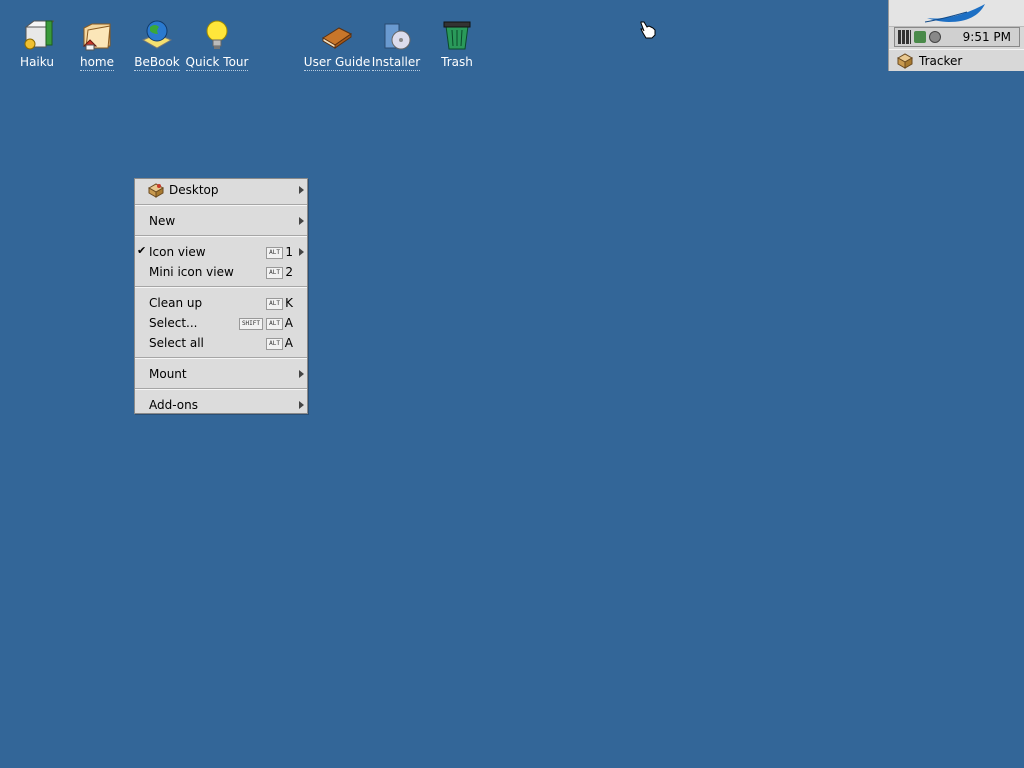 The image size is (1024, 768). What do you see at coordinates (289, 252) in the screenshot?
I see `shortcut-key: 1` at bounding box center [289, 252].